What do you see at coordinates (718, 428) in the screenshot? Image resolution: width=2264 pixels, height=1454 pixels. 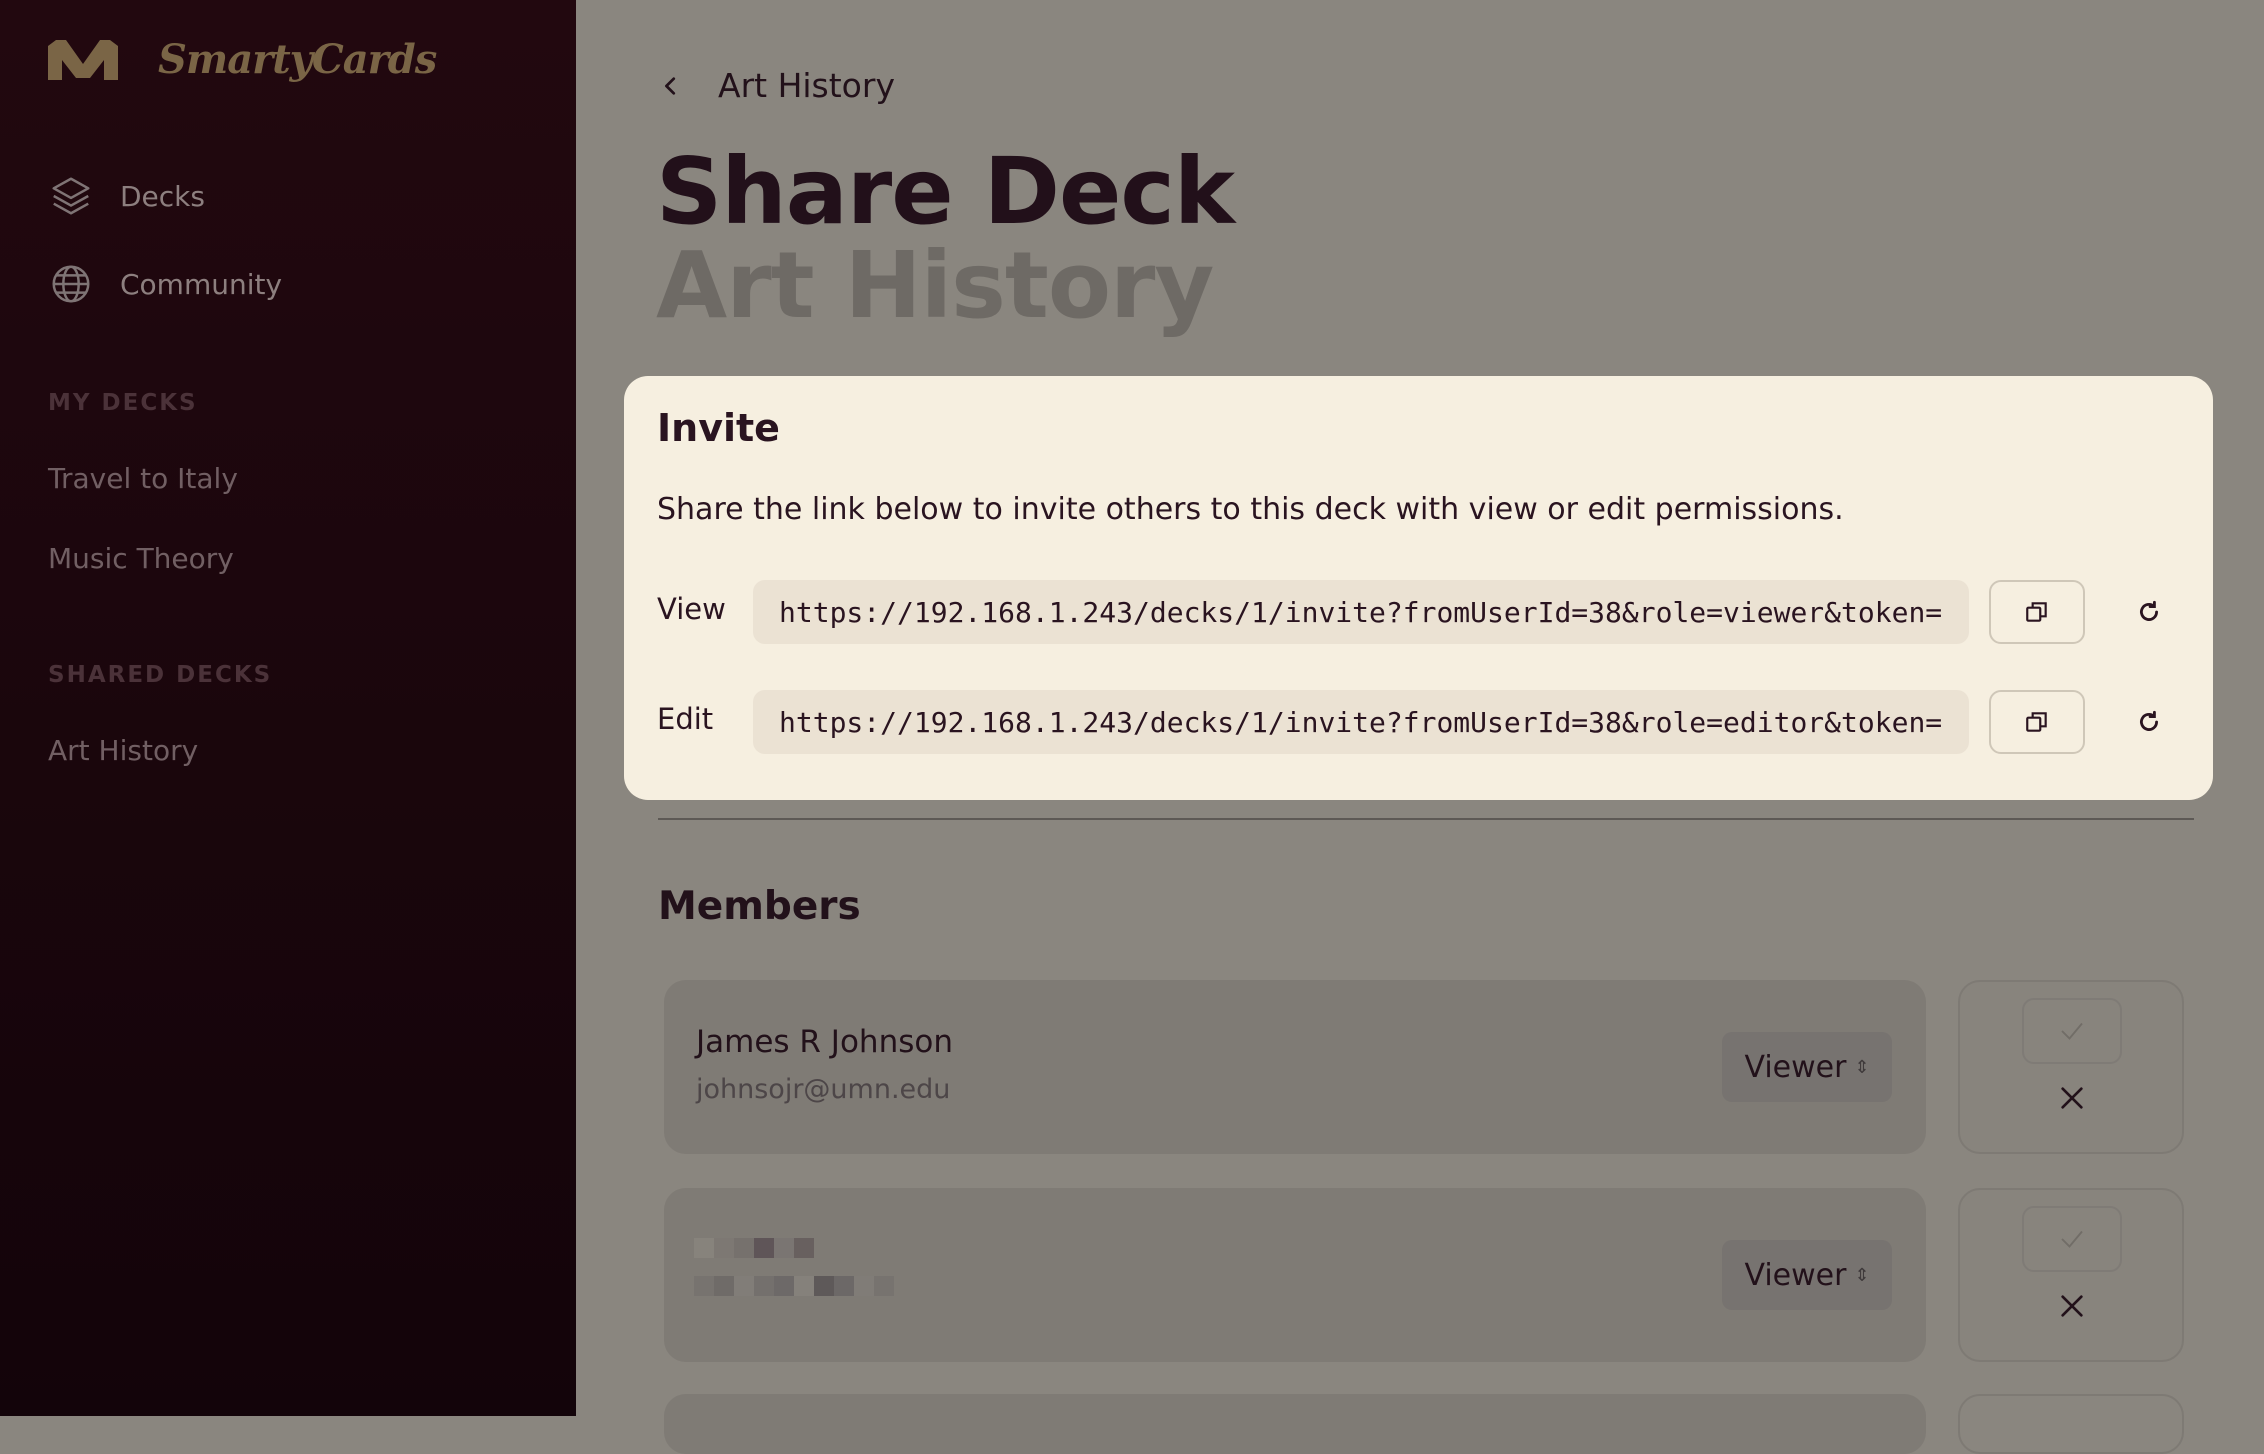 I see `invite-title: Invite` at bounding box center [718, 428].